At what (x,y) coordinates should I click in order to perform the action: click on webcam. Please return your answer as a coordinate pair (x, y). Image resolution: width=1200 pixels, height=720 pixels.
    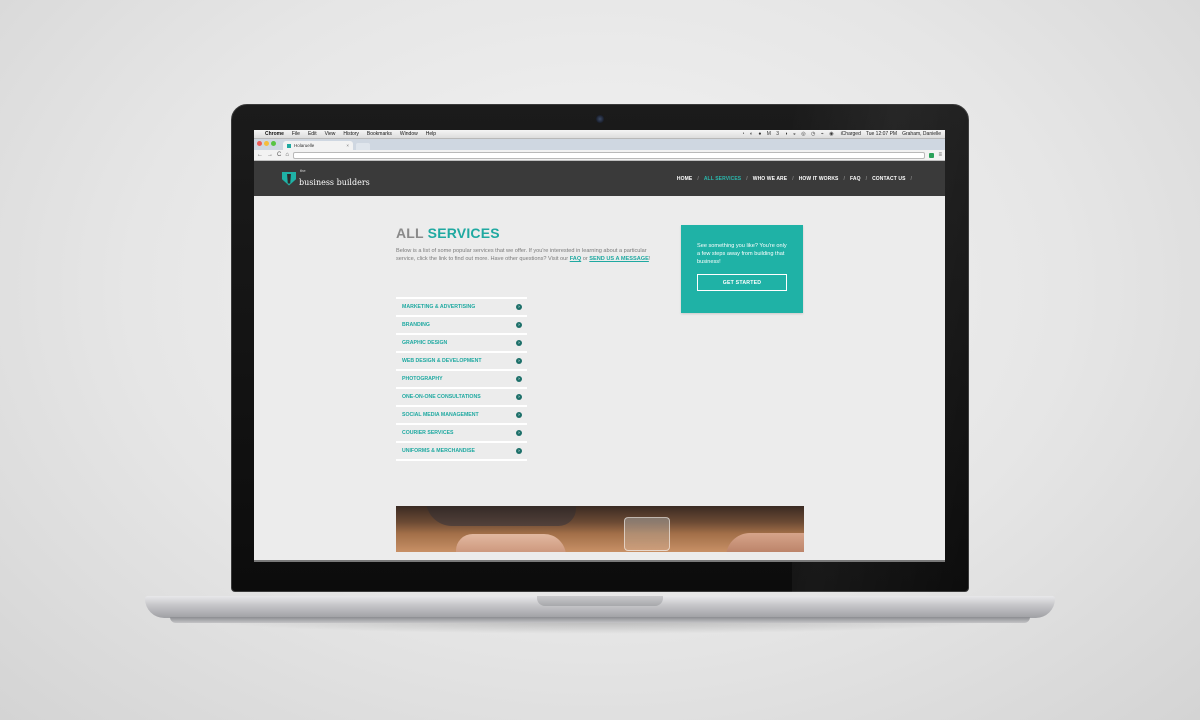
    Looking at the image, I should click on (600, 119).